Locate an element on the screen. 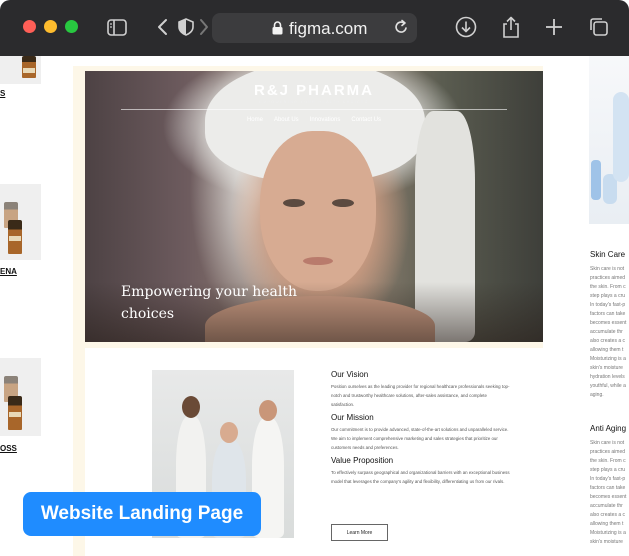  sidebar-icon is located at coordinates (117, 27).